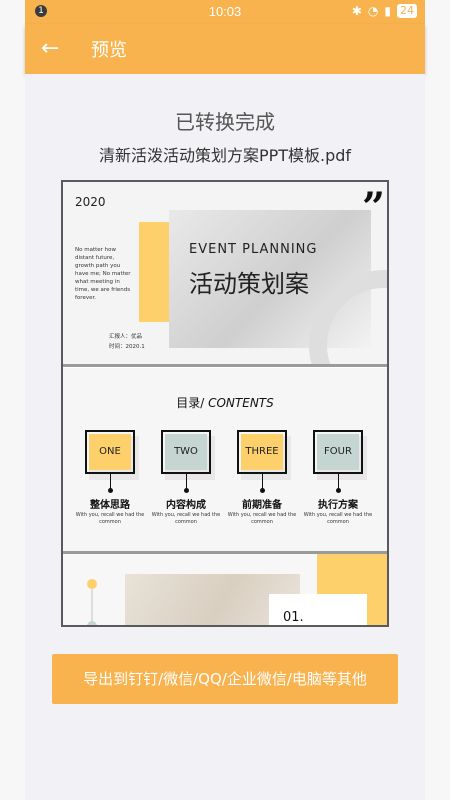 The width and height of the screenshot is (450, 800). Describe the element at coordinates (225, 679) in the screenshot. I see `export-button: 导出到钉钉/微信/QQ/企业微信/电脑等其他` at that location.